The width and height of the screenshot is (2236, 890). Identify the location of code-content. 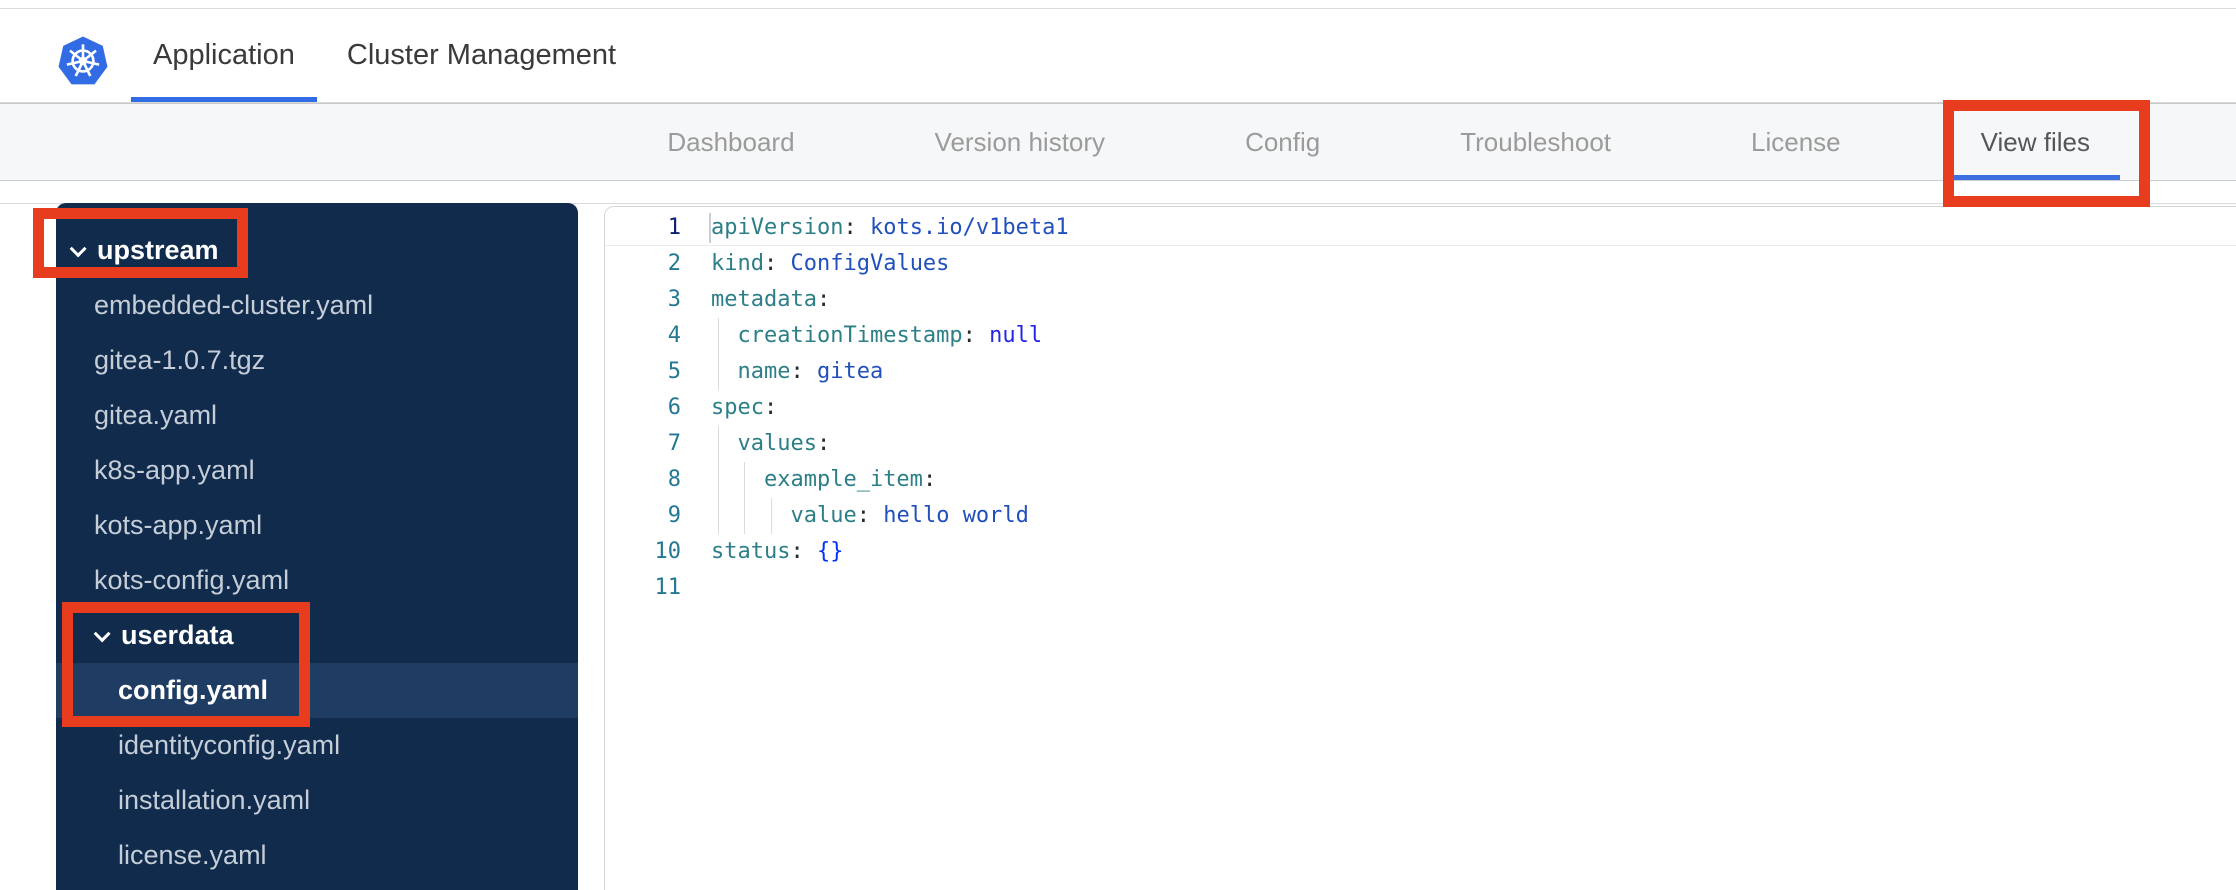
(696, 588).